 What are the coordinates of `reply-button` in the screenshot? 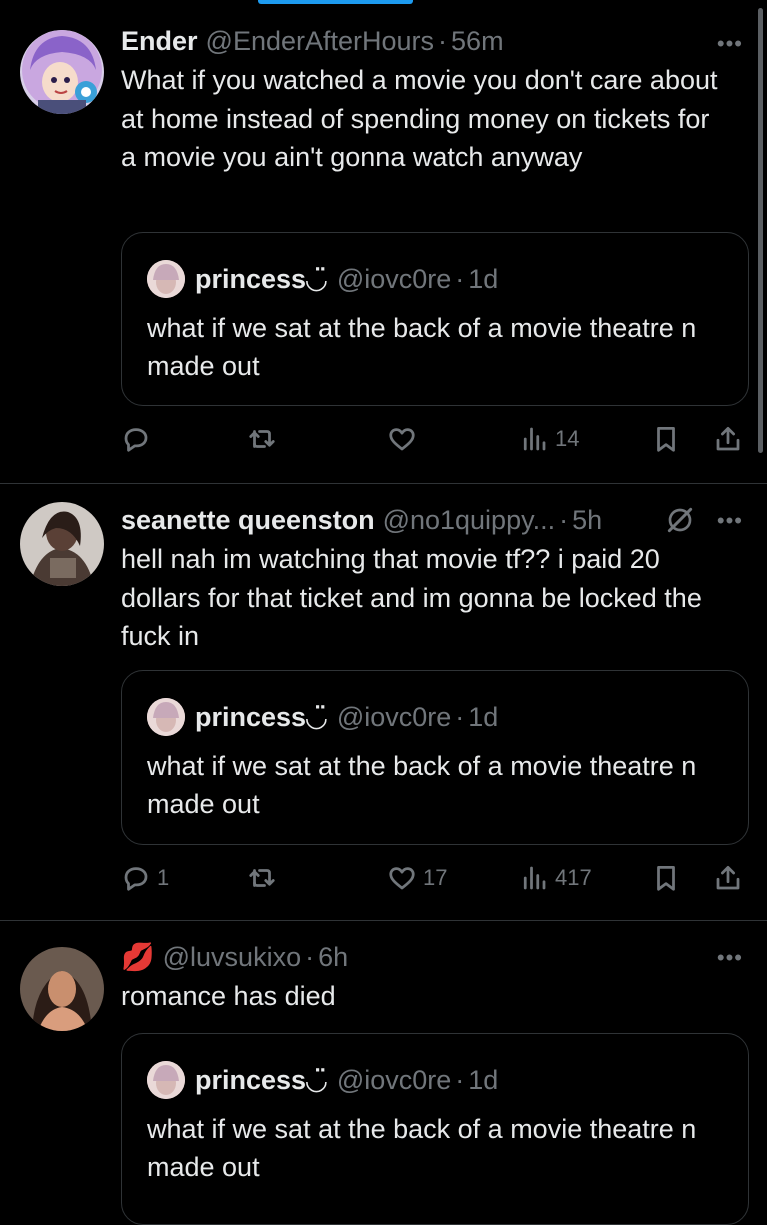 It's located at (139, 439).